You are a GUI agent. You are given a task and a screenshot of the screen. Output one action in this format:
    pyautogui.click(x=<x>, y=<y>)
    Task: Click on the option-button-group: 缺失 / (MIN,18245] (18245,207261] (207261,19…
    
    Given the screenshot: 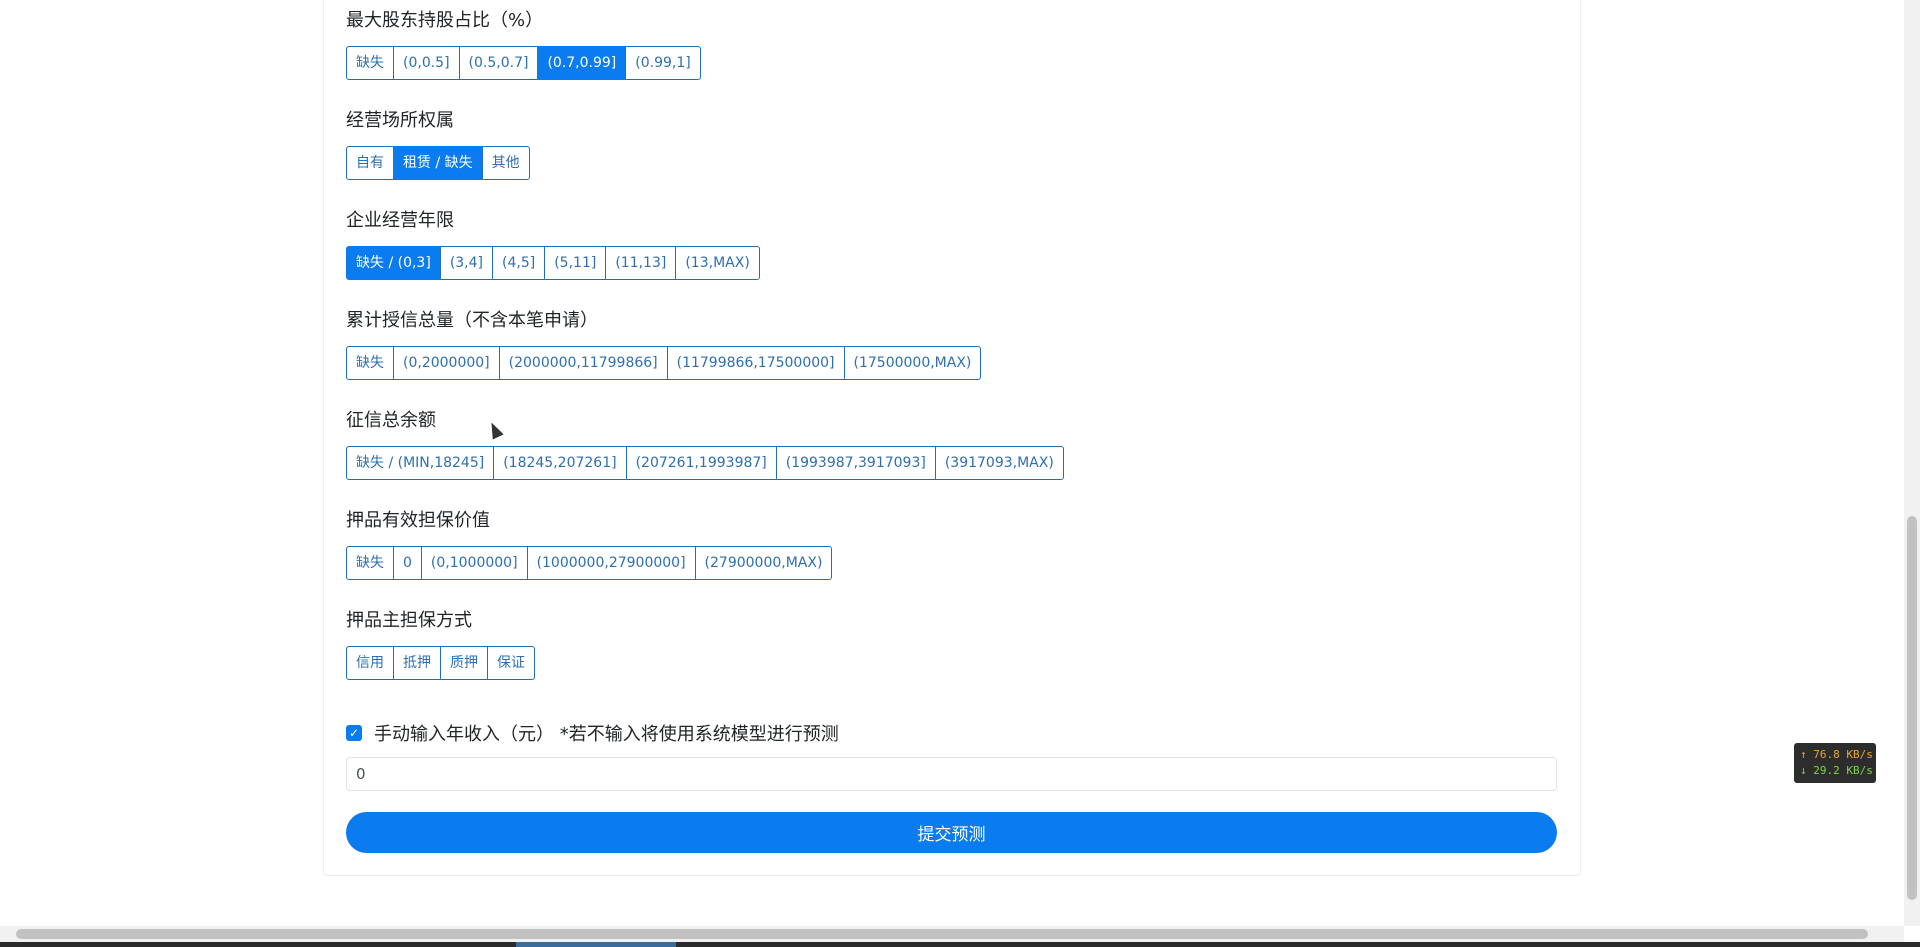 What is the action you would take?
    pyautogui.click(x=705, y=463)
    